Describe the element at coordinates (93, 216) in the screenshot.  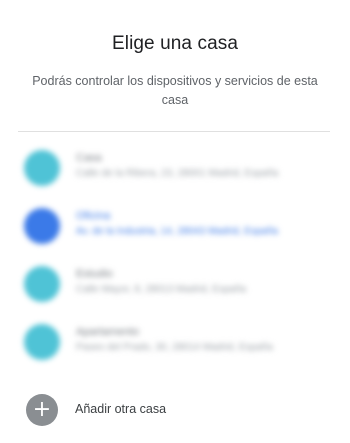
I see `home-name: Oficina` at that location.